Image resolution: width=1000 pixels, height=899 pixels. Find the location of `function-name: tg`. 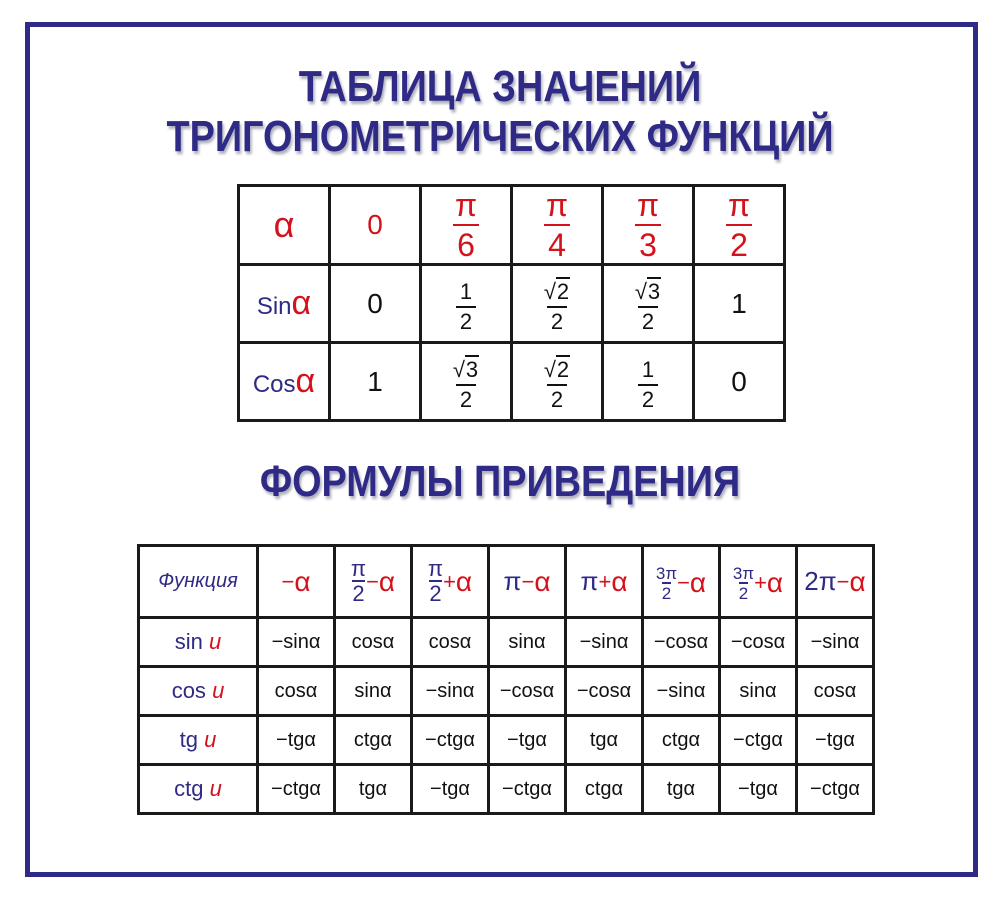

function-name: tg is located at coordinates (188, 739).